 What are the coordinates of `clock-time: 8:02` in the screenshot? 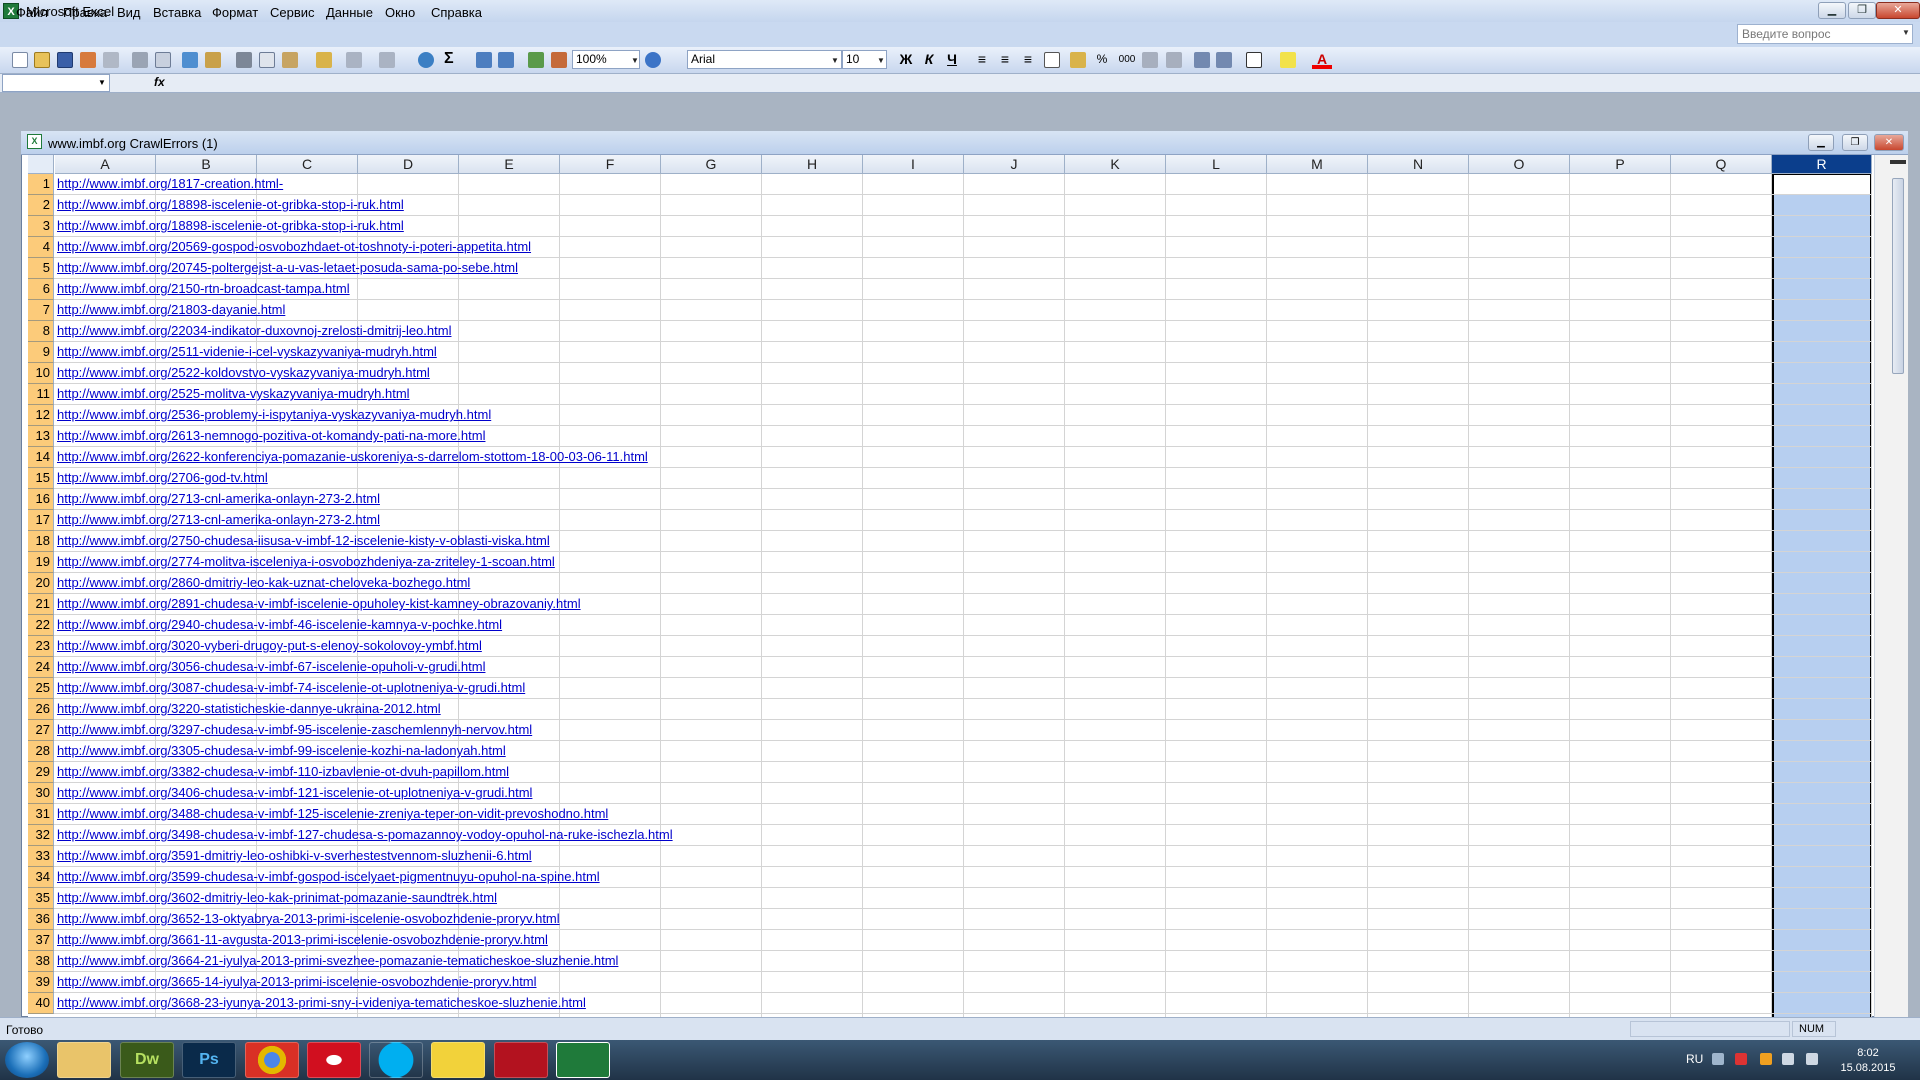 It's located at (1868, 1053).